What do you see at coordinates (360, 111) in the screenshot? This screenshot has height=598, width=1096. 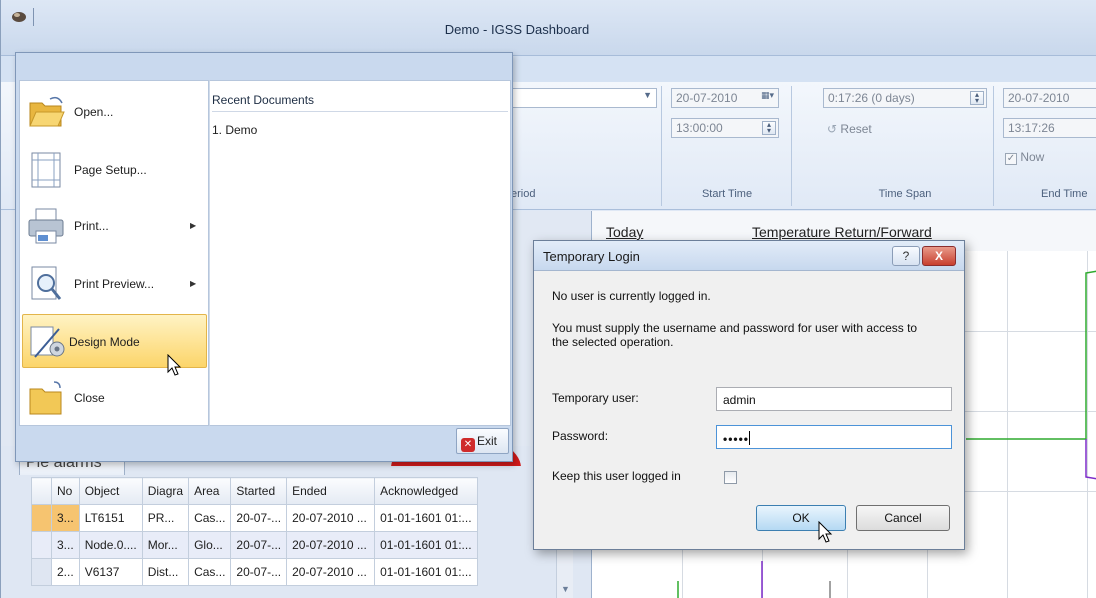 I see `divider` at bounding box center [360, 111].